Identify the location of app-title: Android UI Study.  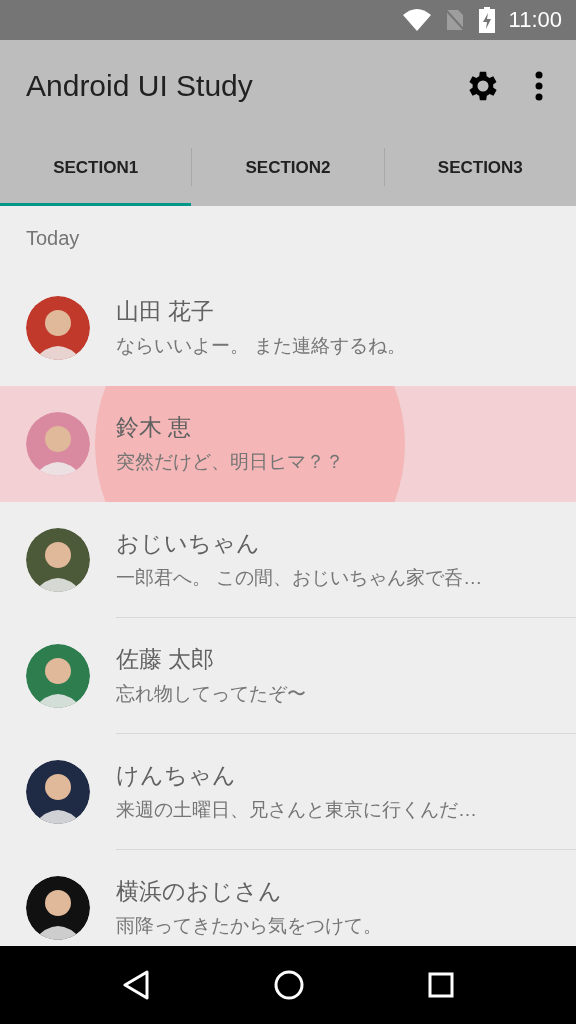
(140, 86).